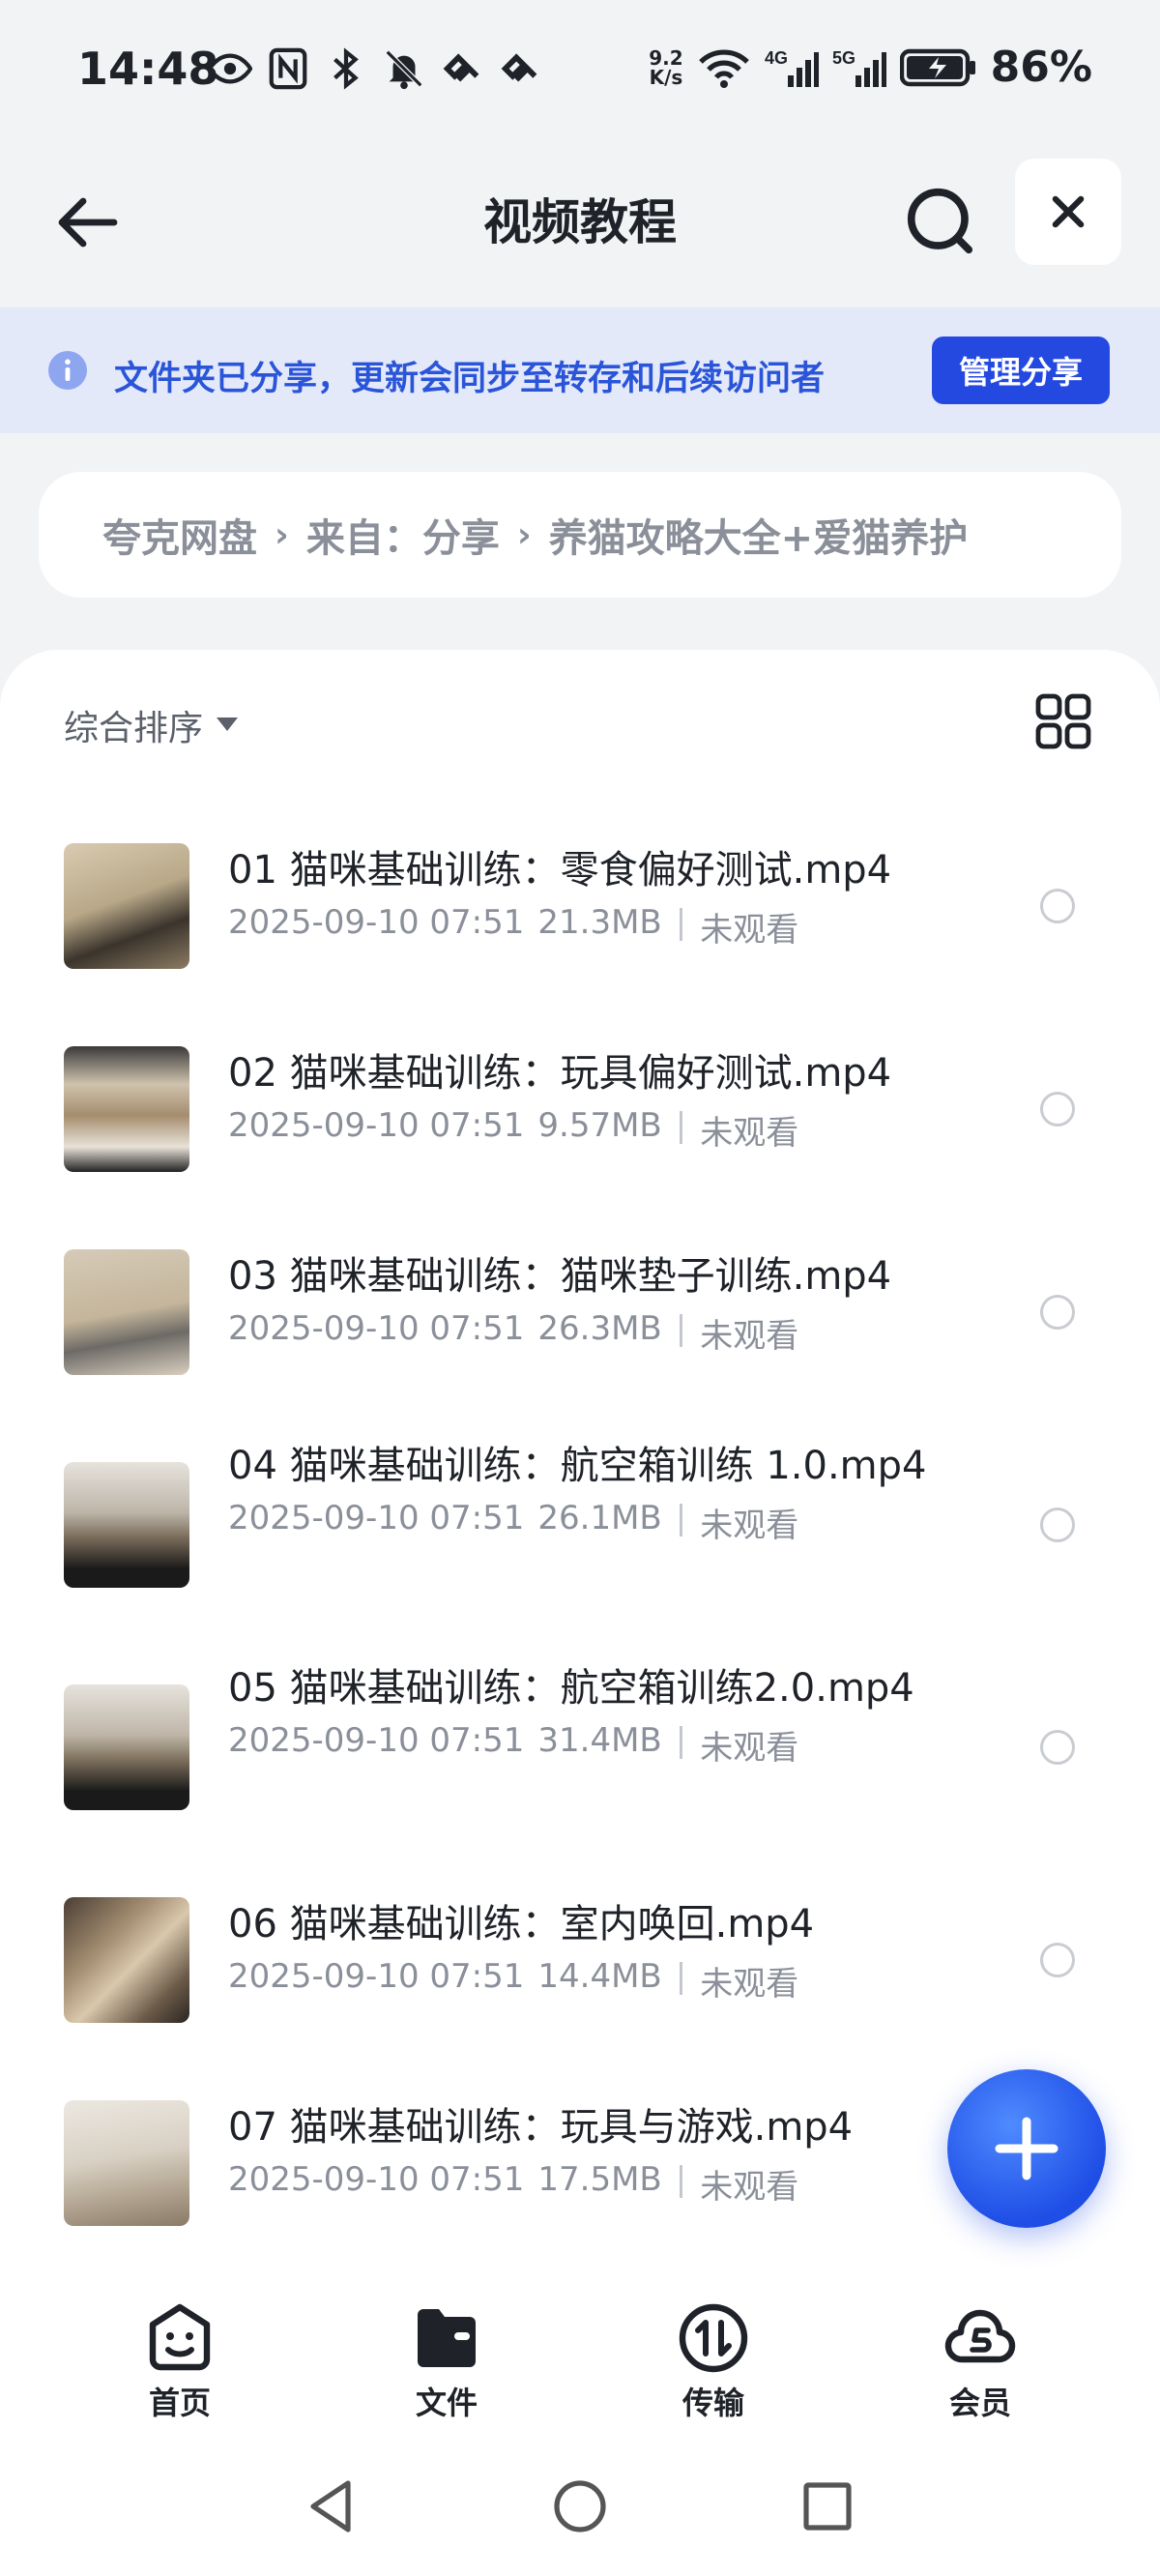 This screenshot has width=1160, height=2576. I want to click on transfer-icon, so click(713, 2338).